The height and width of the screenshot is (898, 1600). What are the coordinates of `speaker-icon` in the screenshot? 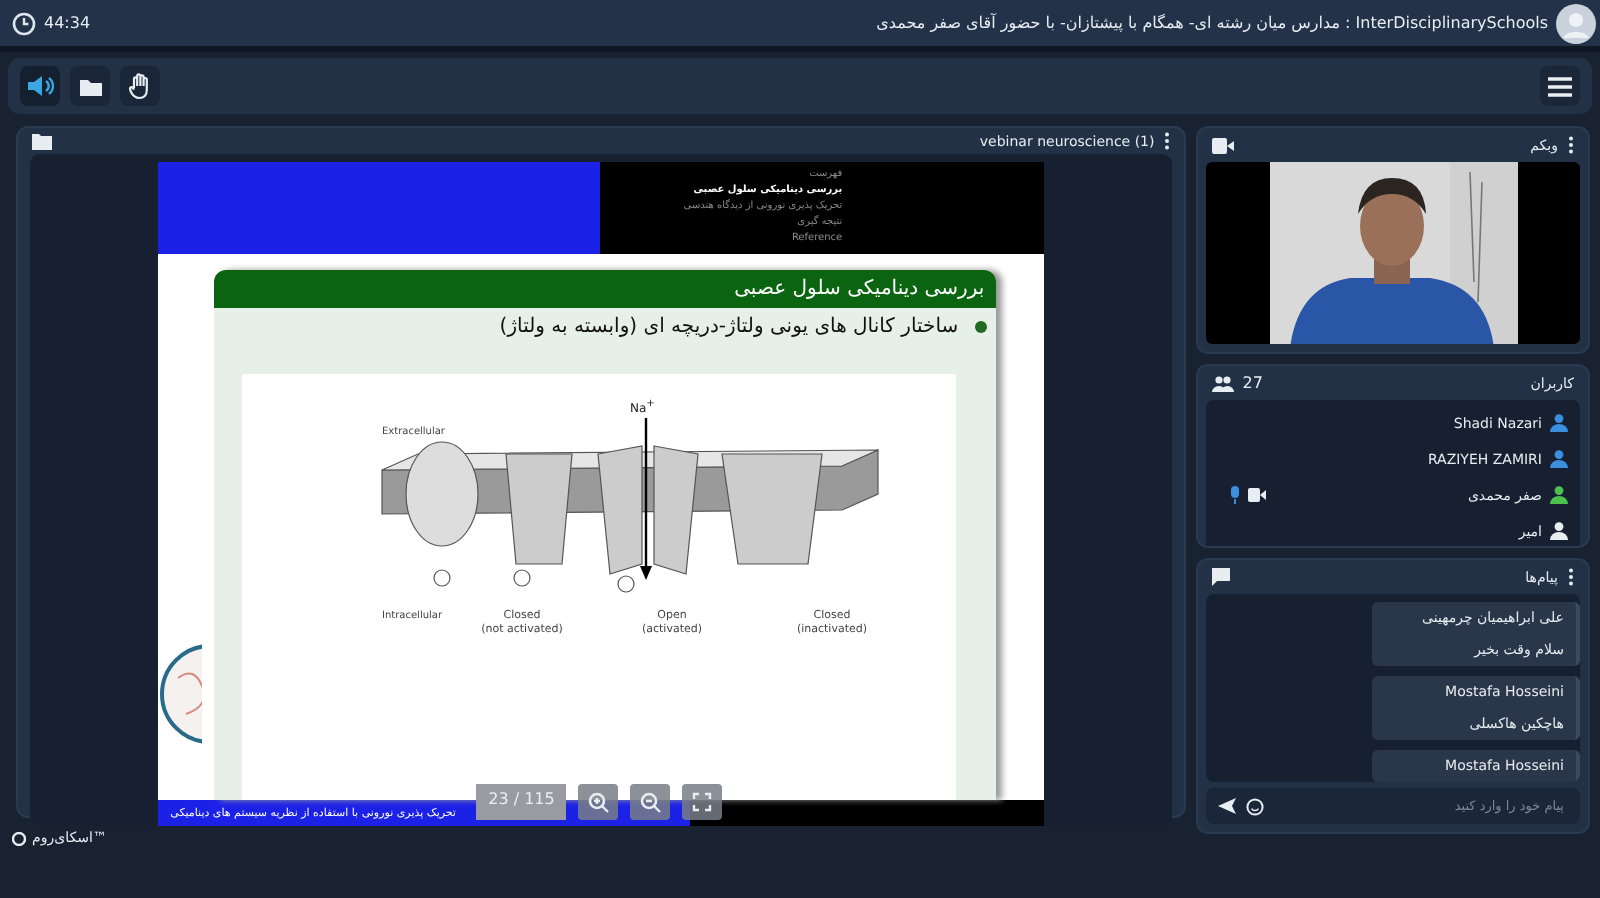 It's located at (40, 86).